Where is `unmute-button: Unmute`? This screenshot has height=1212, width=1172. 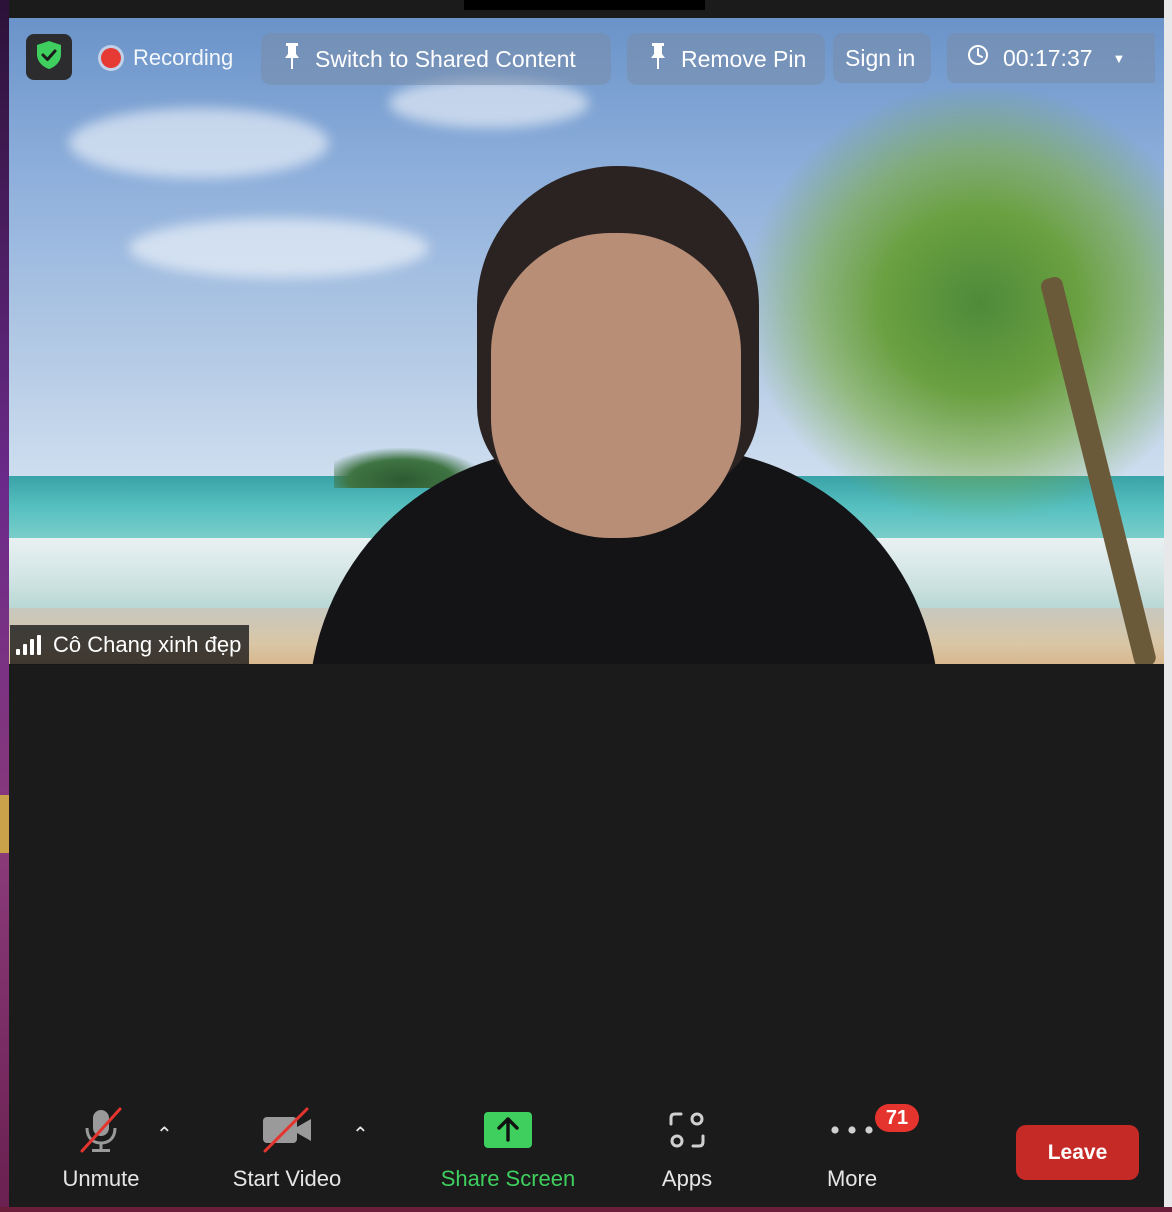
unmute-button: Unmute is located at coordinates (101, 1153).